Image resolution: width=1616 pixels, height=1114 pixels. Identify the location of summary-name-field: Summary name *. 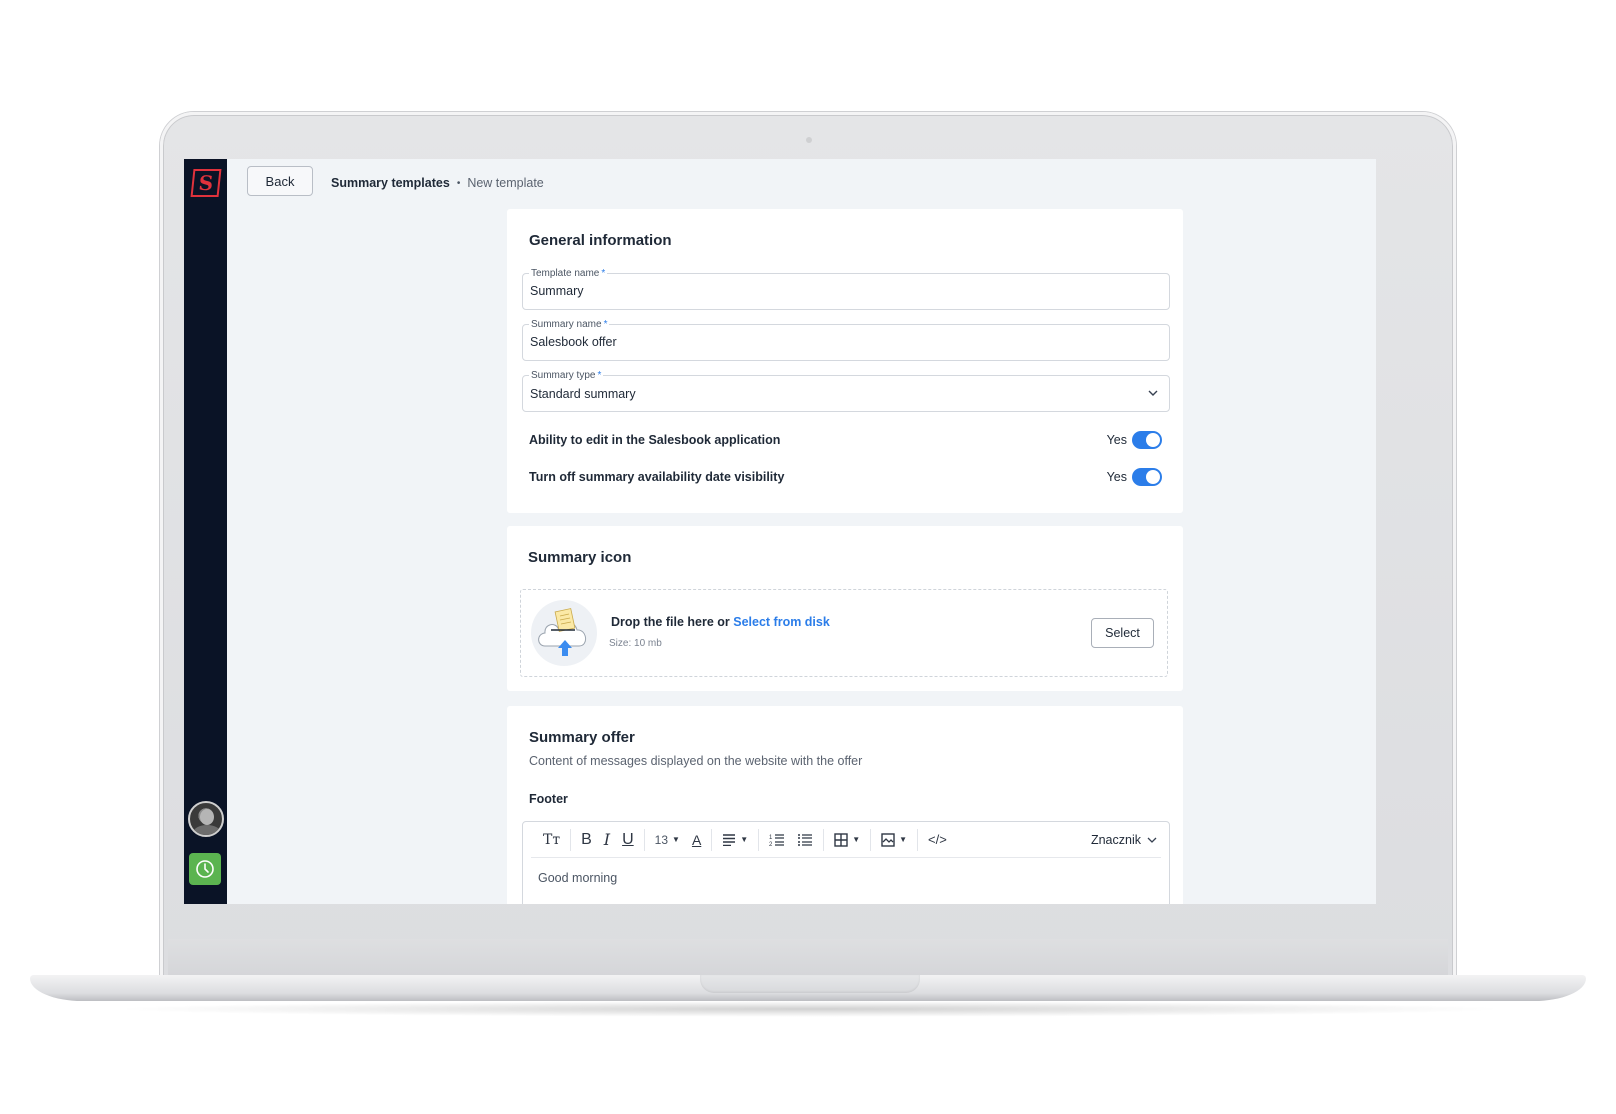
(846, 340).